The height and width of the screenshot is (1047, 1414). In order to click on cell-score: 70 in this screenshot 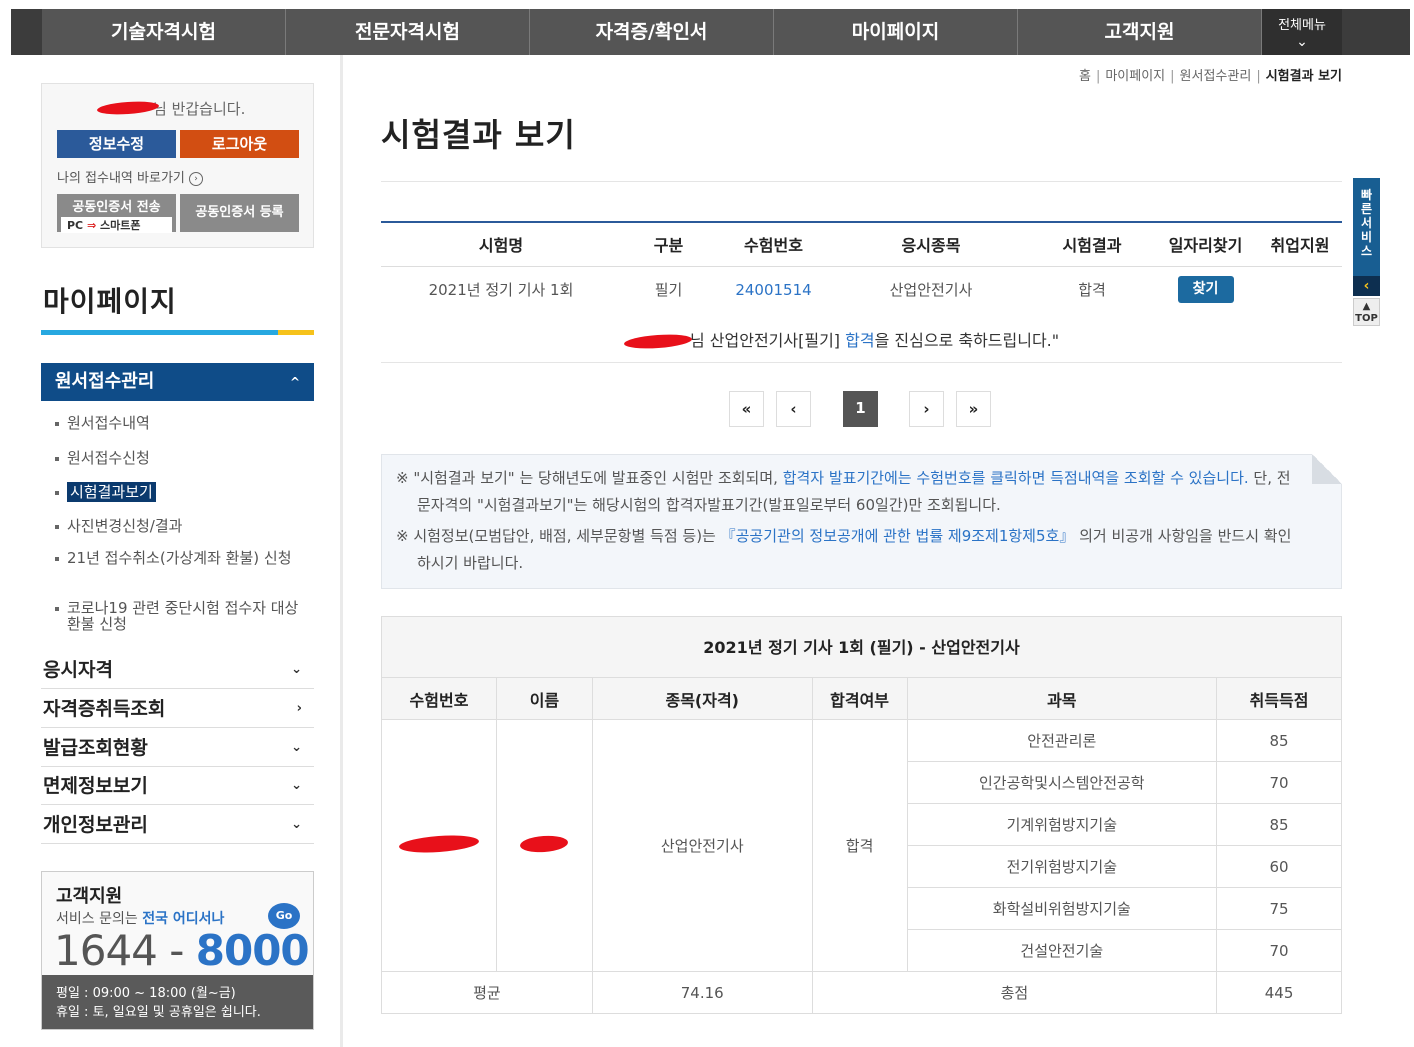, I will do `click(1279, 782)`.